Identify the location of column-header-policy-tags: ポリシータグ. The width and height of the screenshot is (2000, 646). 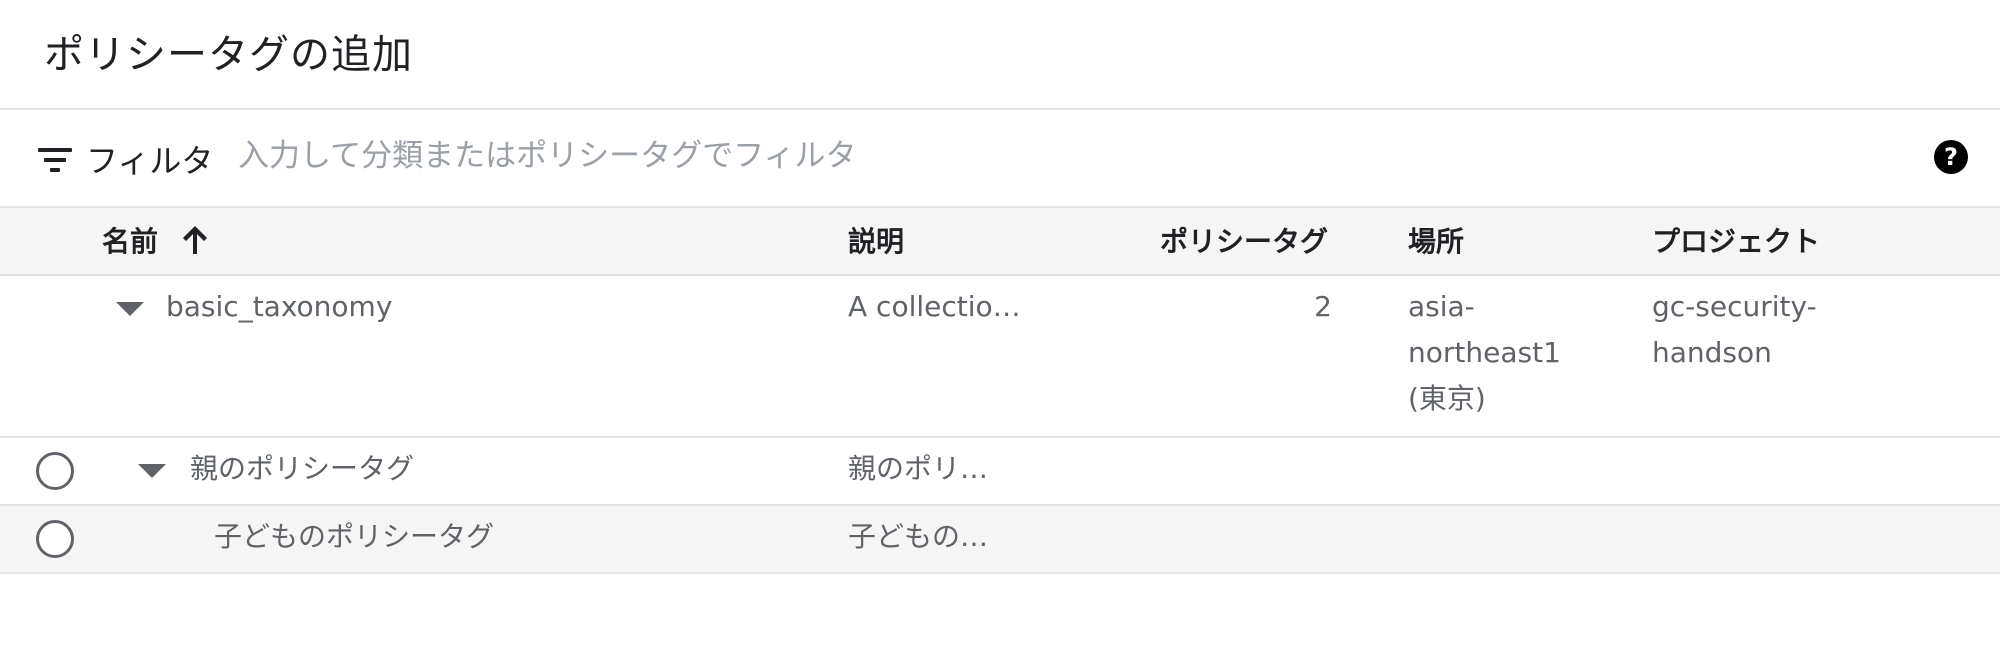
(1244, 241).